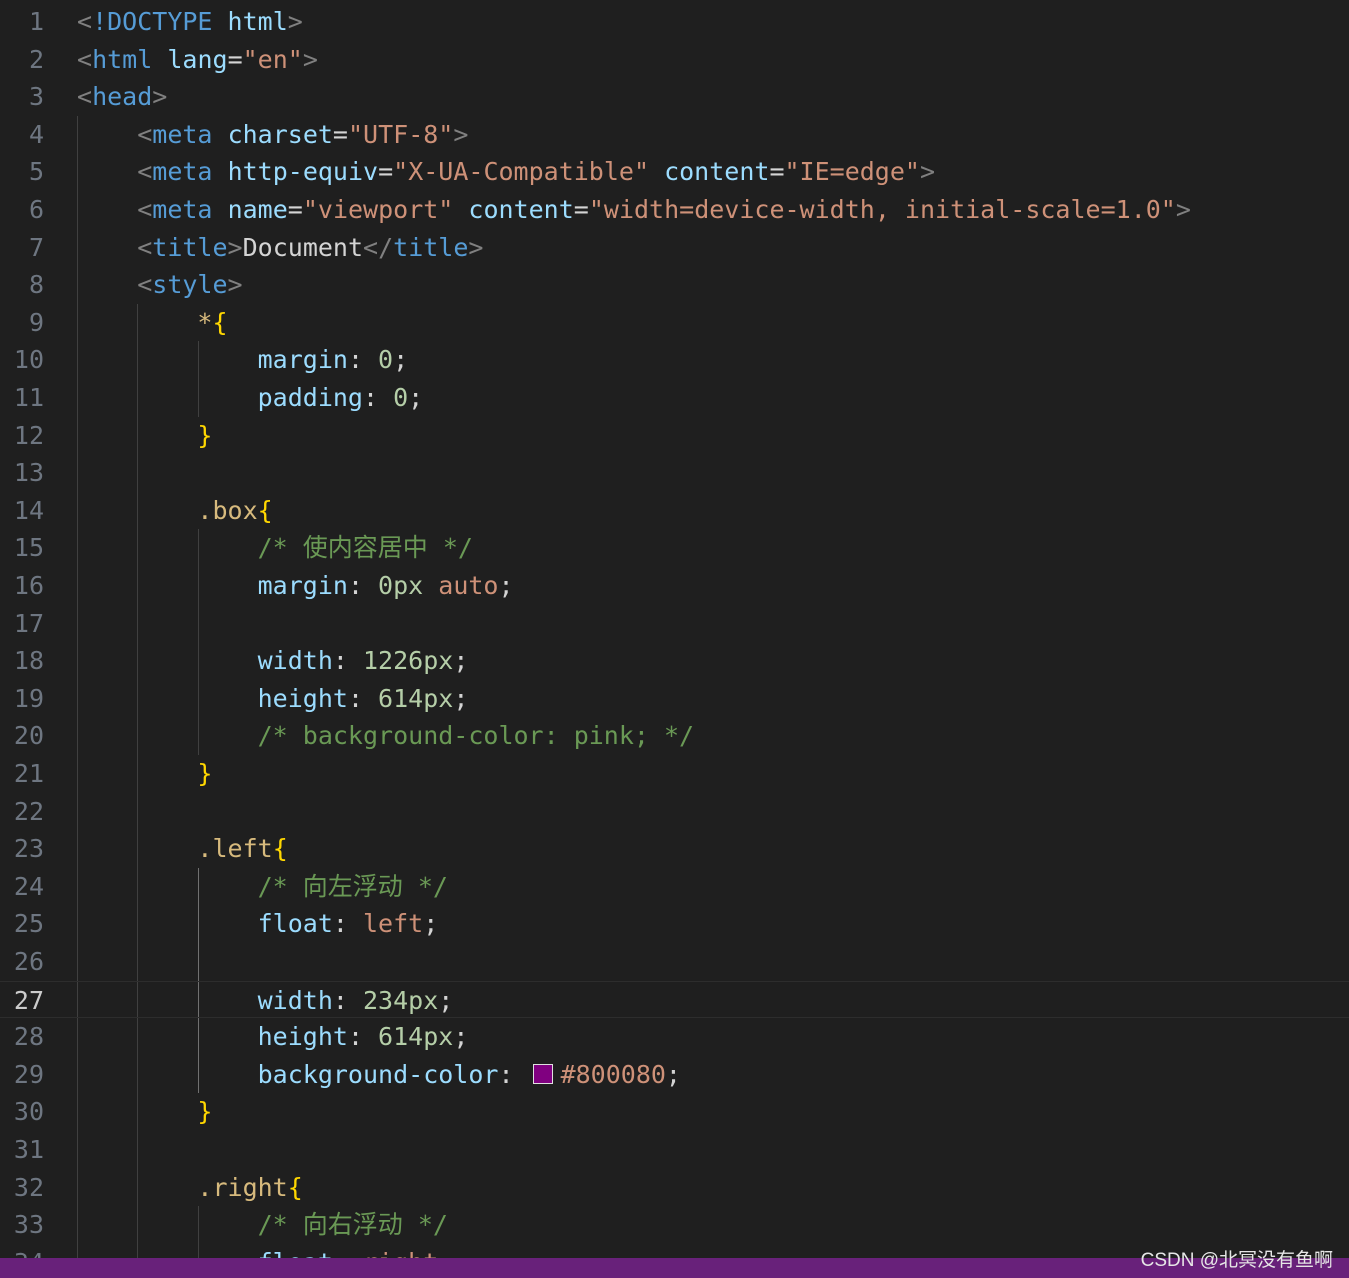  Describe the element at coordinates (674, 548) in the screenshot. I see `code-line: 15 /* 使内容居中 */` at that location.